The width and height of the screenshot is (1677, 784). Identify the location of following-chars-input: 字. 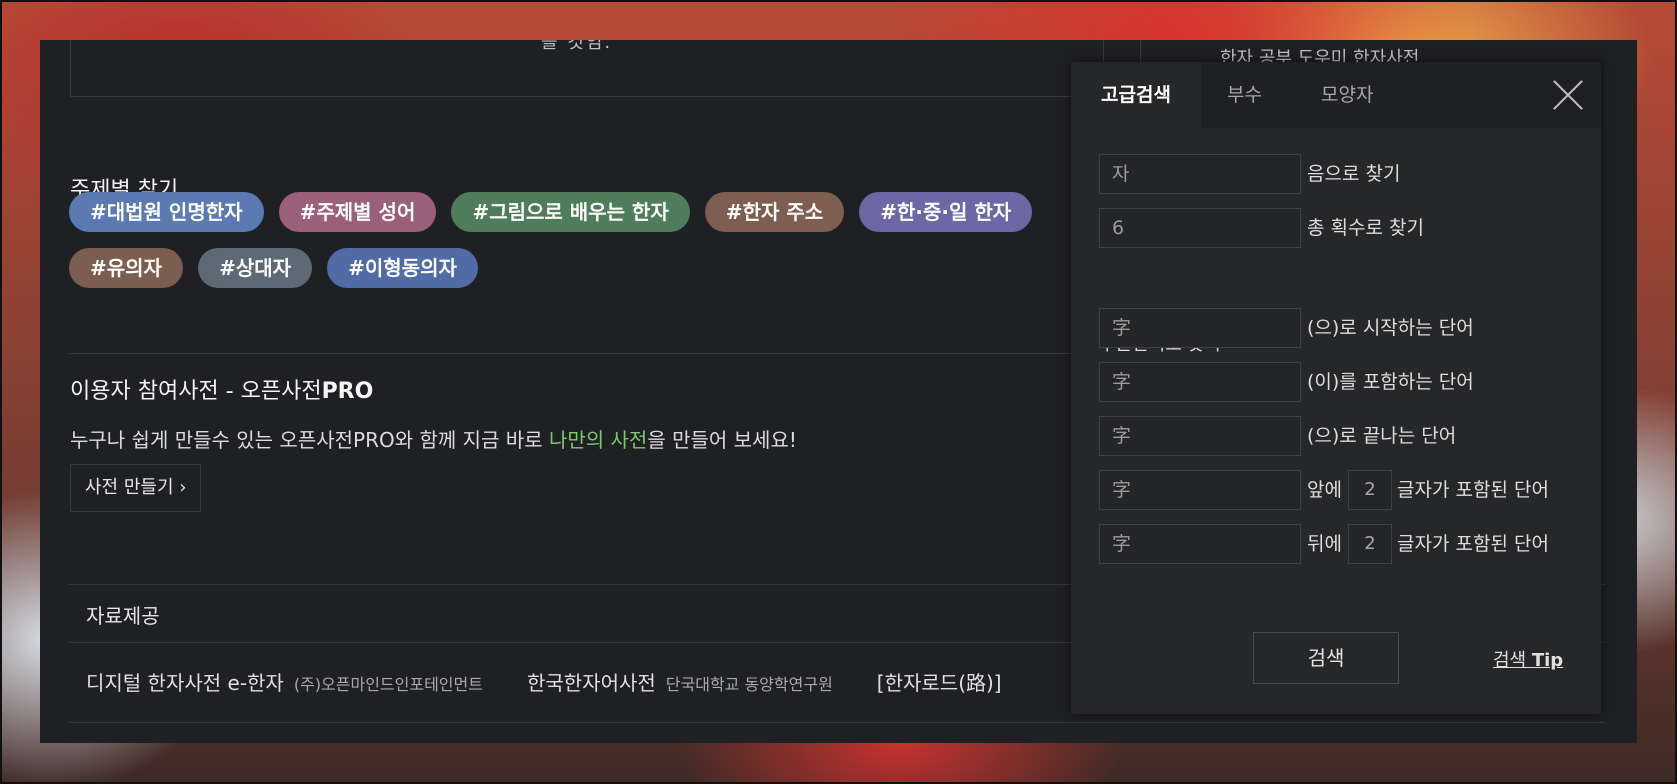
(1200, 544).